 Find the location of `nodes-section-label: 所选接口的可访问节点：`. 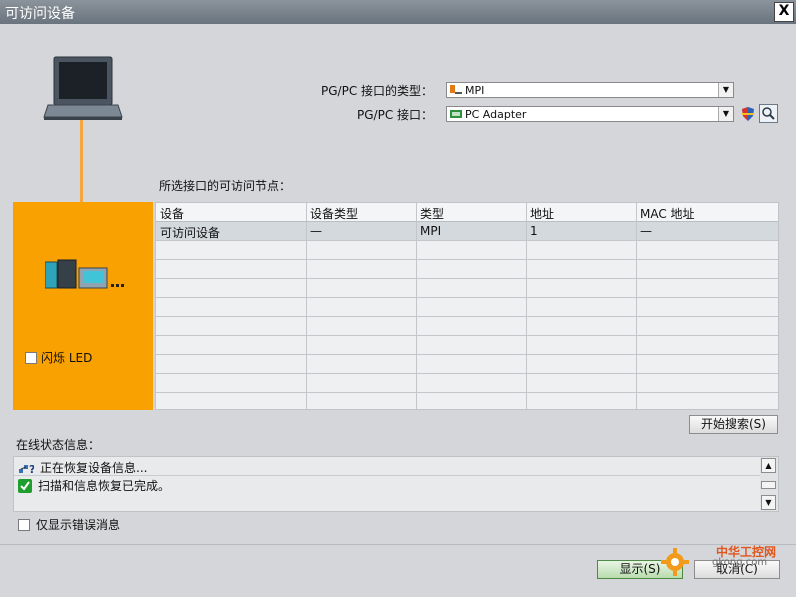

nodes-section-label: 所选接口的可访问节点： is located at coordinates (225, 186).